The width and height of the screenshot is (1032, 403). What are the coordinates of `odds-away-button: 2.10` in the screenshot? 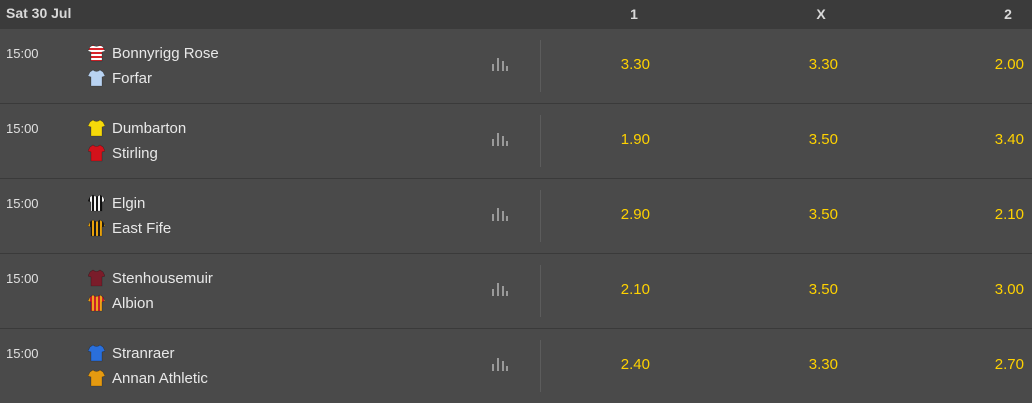 It's located at (984, 214).